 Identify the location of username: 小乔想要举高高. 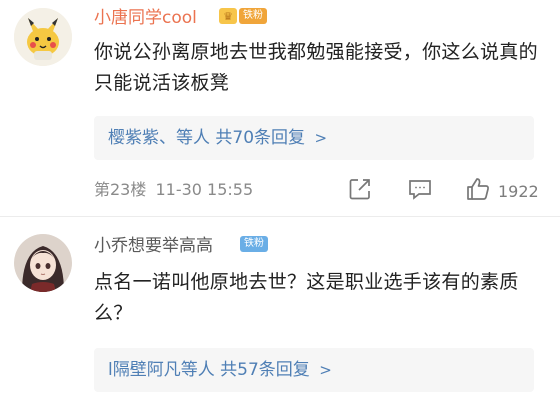
(153, 246).